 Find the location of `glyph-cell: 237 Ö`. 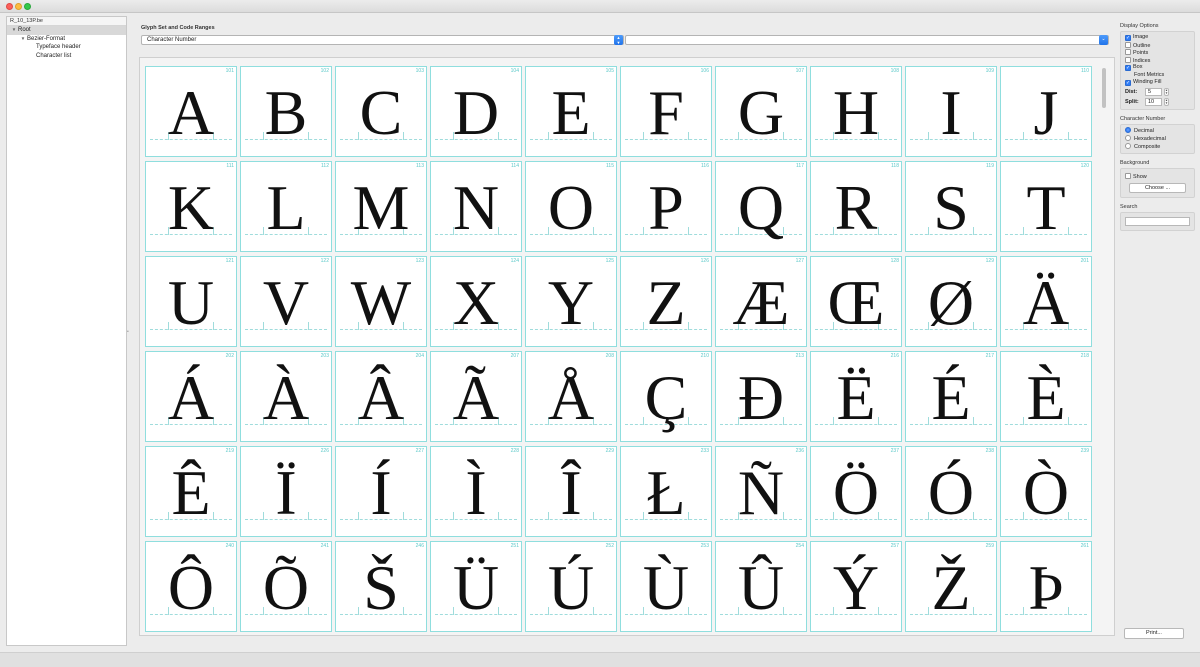

glyph-cell: 237 Ö is located at coordinates (856, 491).